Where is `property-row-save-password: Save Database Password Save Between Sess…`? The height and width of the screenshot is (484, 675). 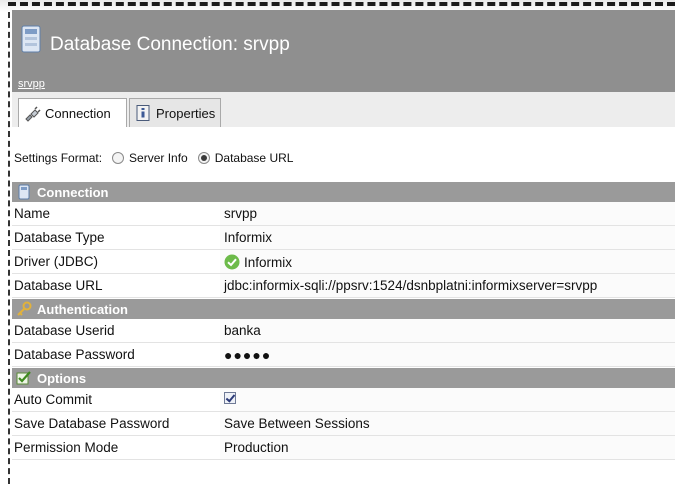 property-row-save-password: Save Database Password Save Between Sess… is located at coordinates (343, 424).